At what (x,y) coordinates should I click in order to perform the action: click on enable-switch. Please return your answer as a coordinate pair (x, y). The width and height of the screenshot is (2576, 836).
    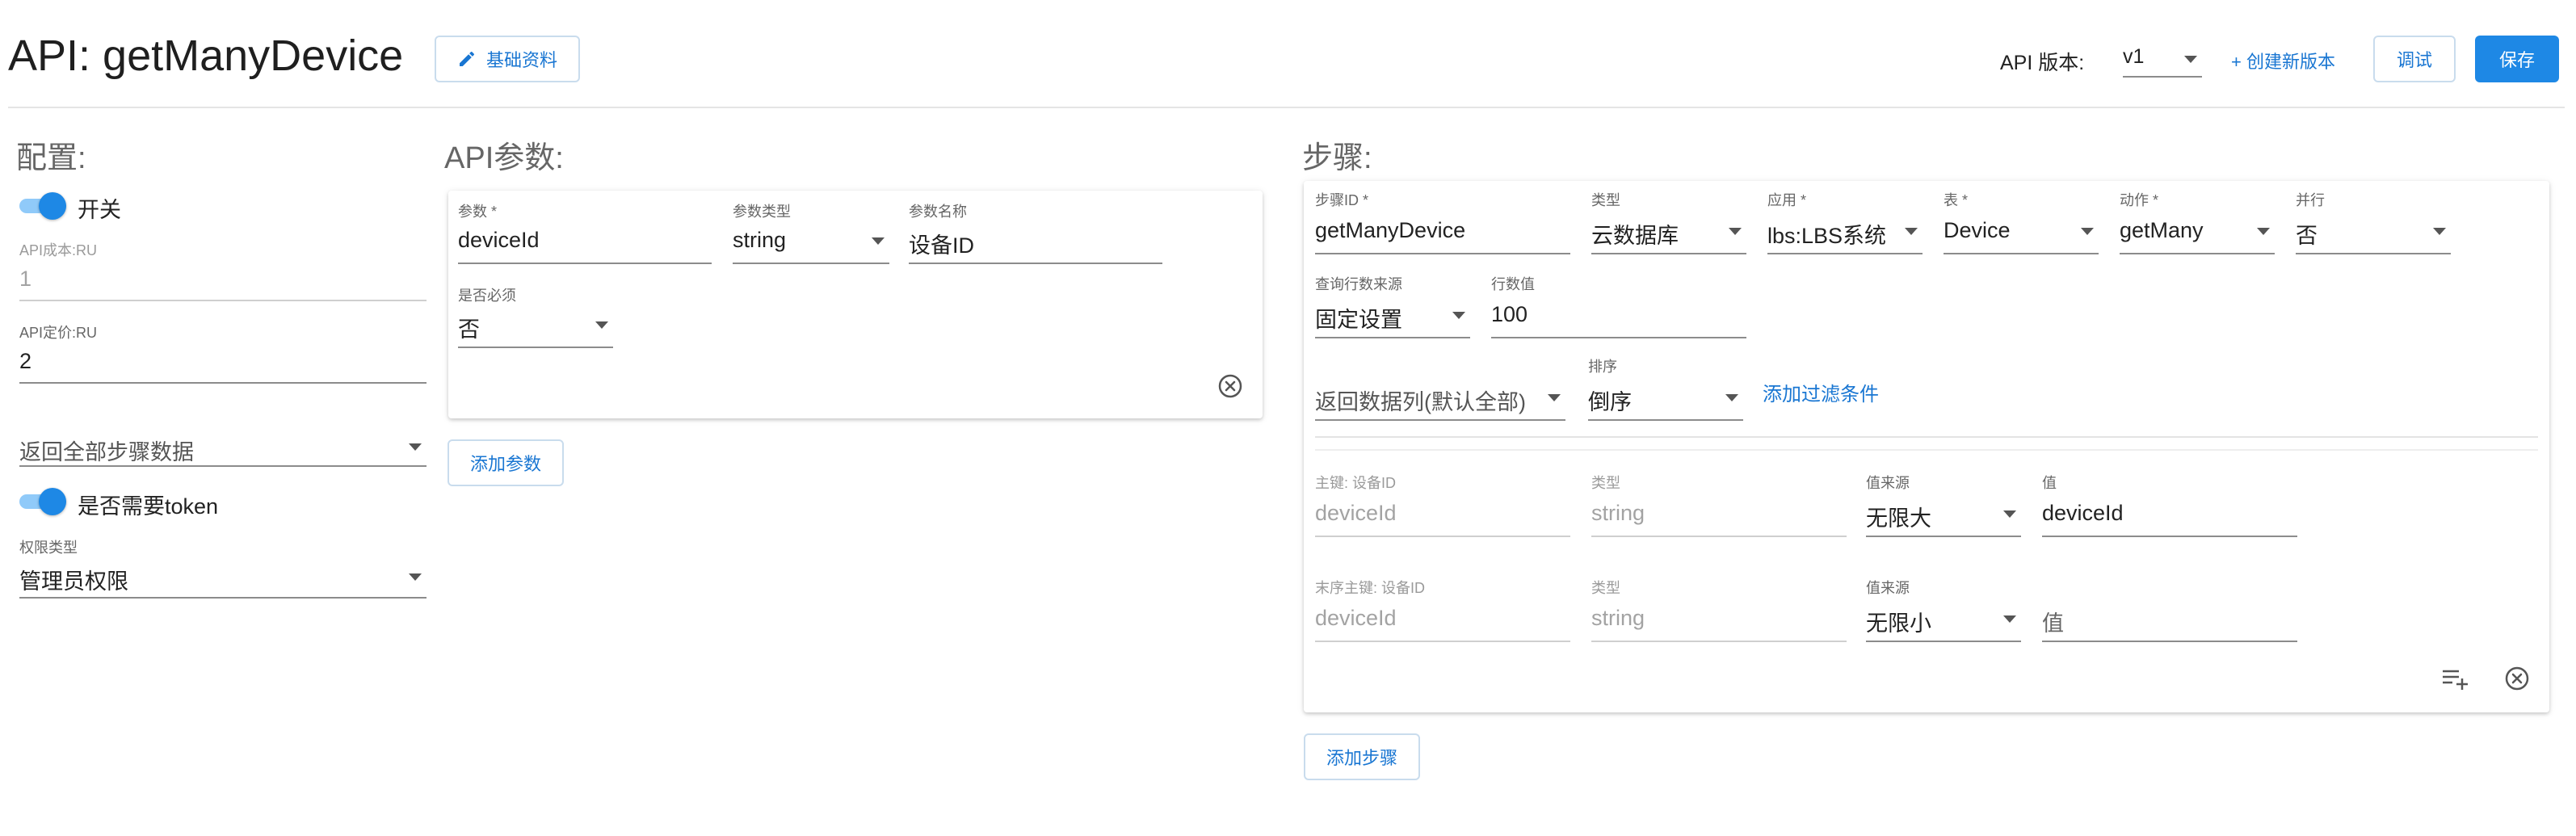
    Looking at the image, I should click on (42, 206).